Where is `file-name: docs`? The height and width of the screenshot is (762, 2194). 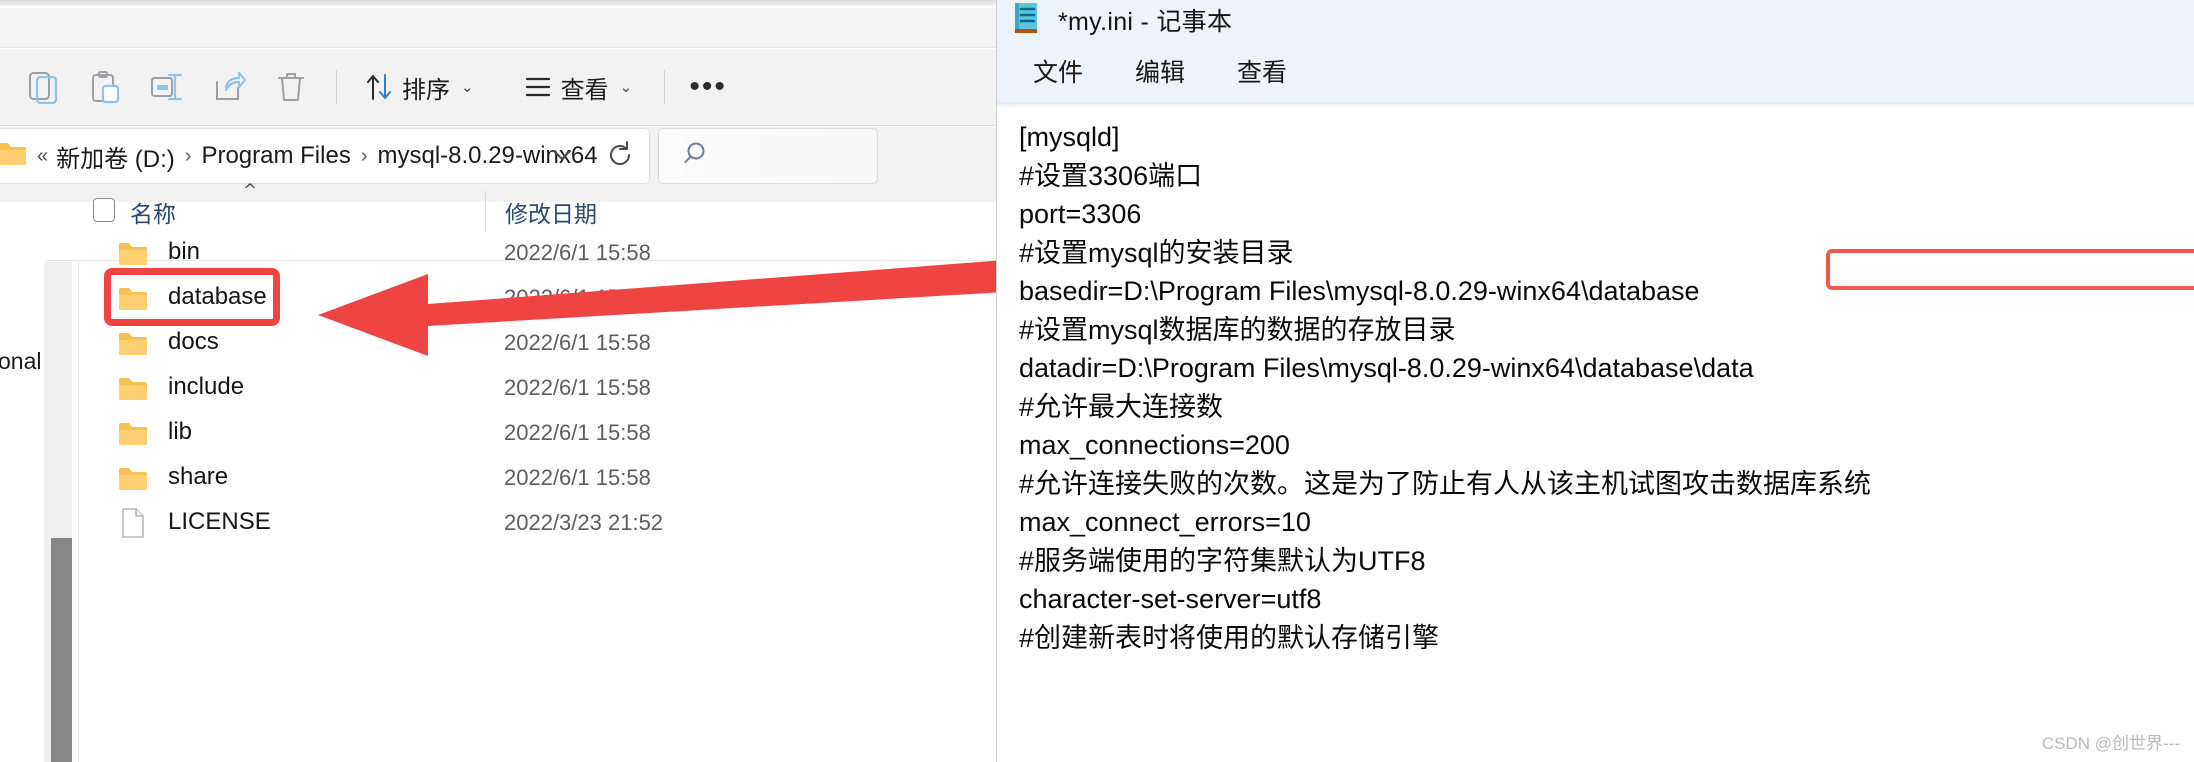 file-name: docs is located at coordinates (193, 341).